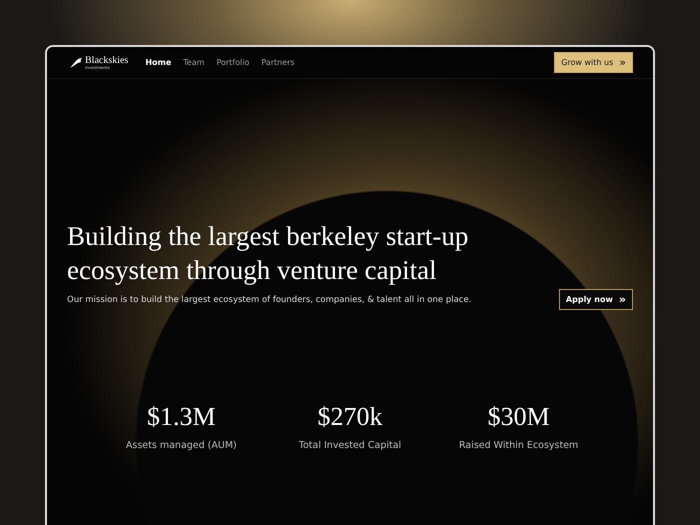 Image resolution: width=700 pixels, height=525 pixels. Describe the element at coordinates (193, 62) in the screenshot. I see `nav-link: Team` at that location.